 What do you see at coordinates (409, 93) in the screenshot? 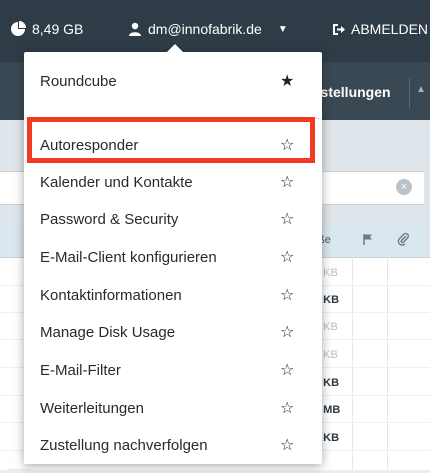
I see `toolbar-divider` at bounding box center [409, 93].